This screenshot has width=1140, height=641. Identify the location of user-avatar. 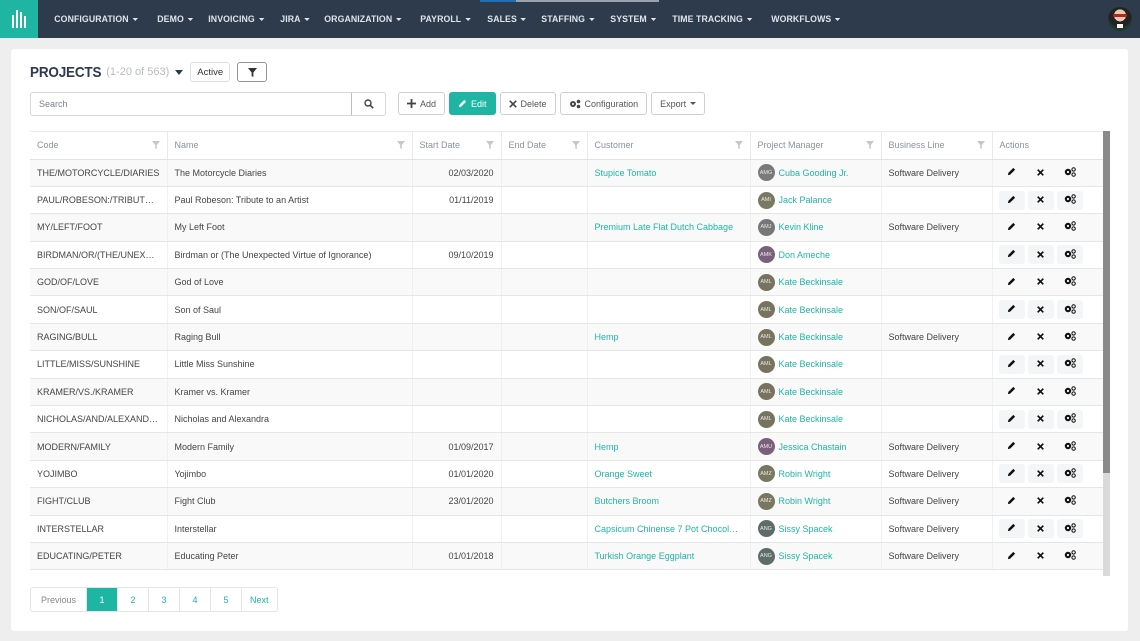
(1120, 19).